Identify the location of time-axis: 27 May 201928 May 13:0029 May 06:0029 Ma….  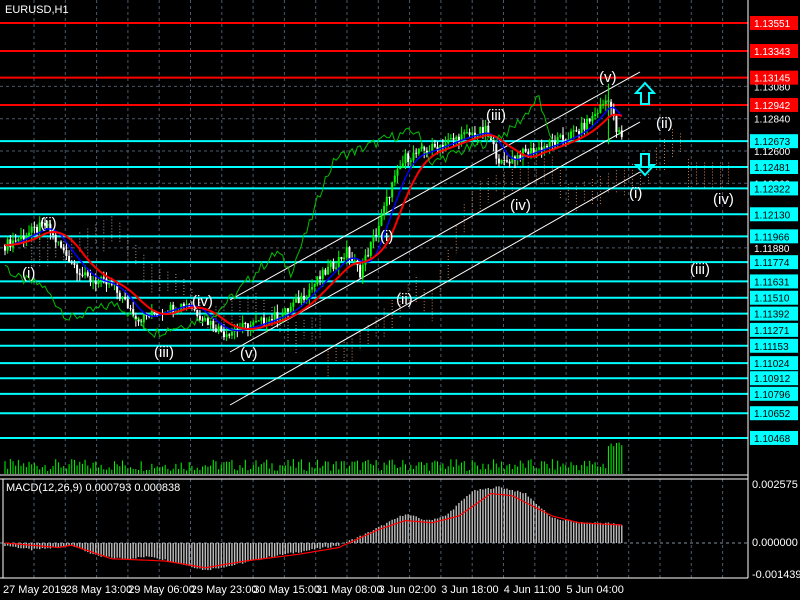
(313, 590).